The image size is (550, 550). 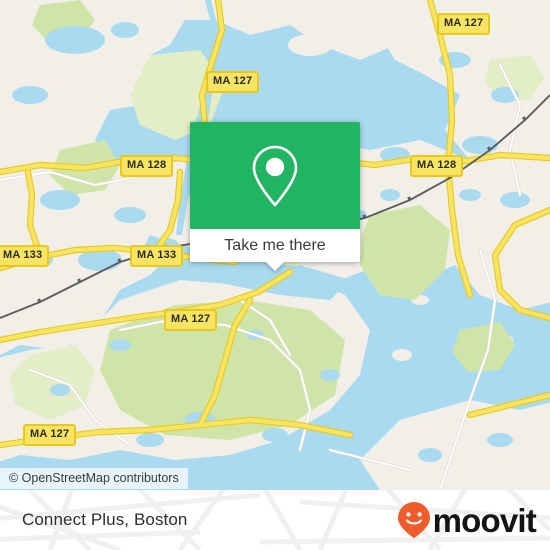 I want to click on location-pin-icon, so click(x=275, y=175).